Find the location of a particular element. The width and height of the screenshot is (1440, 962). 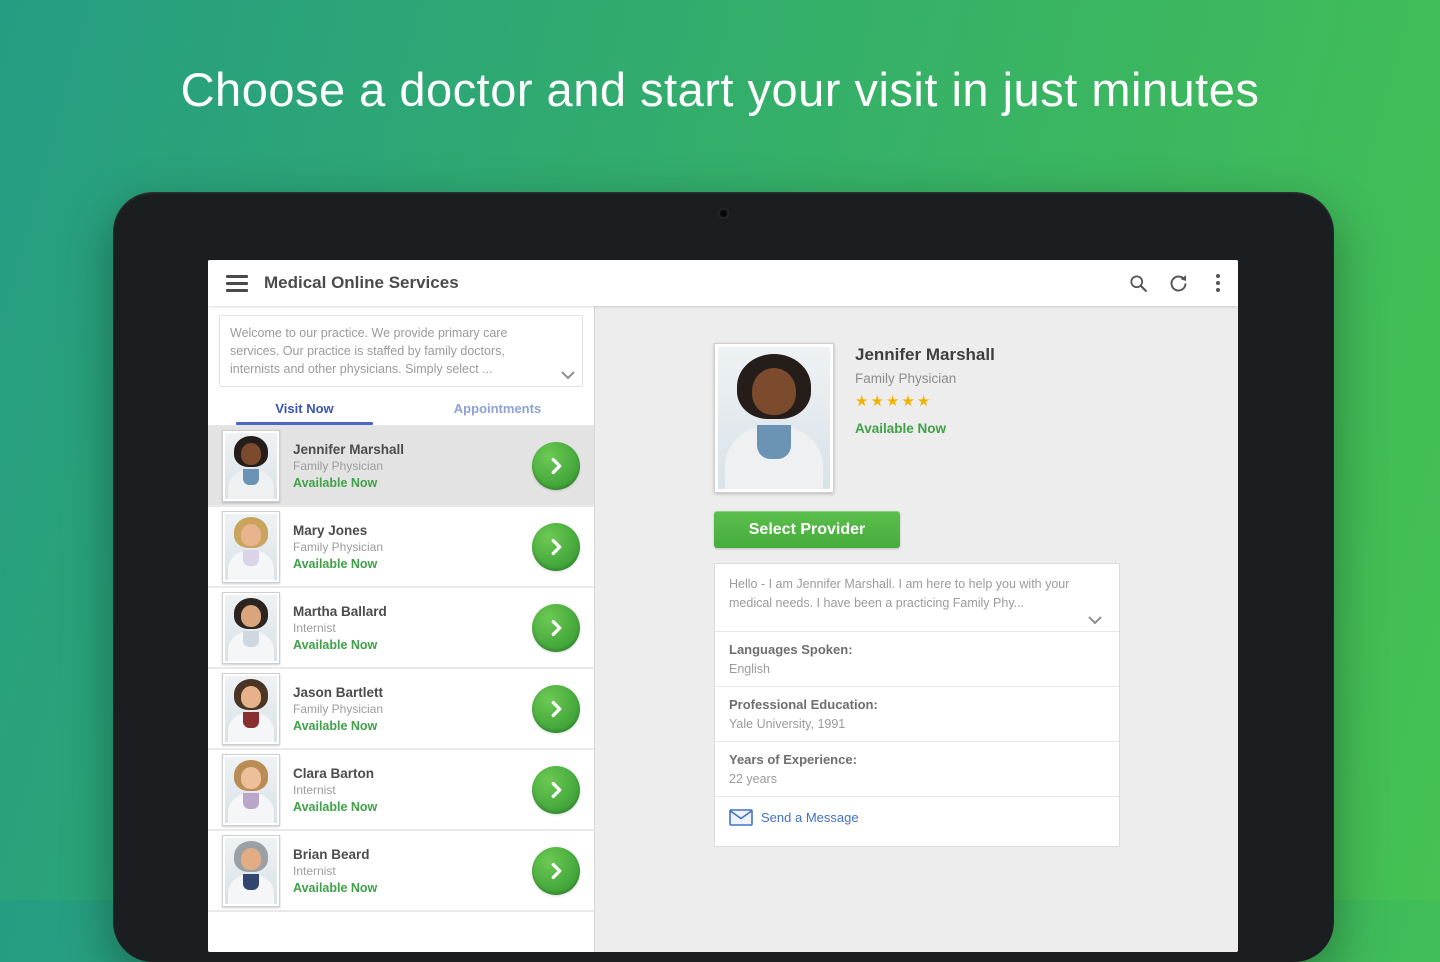

hamburger-menu-icon is located at coordinates (237, 283).